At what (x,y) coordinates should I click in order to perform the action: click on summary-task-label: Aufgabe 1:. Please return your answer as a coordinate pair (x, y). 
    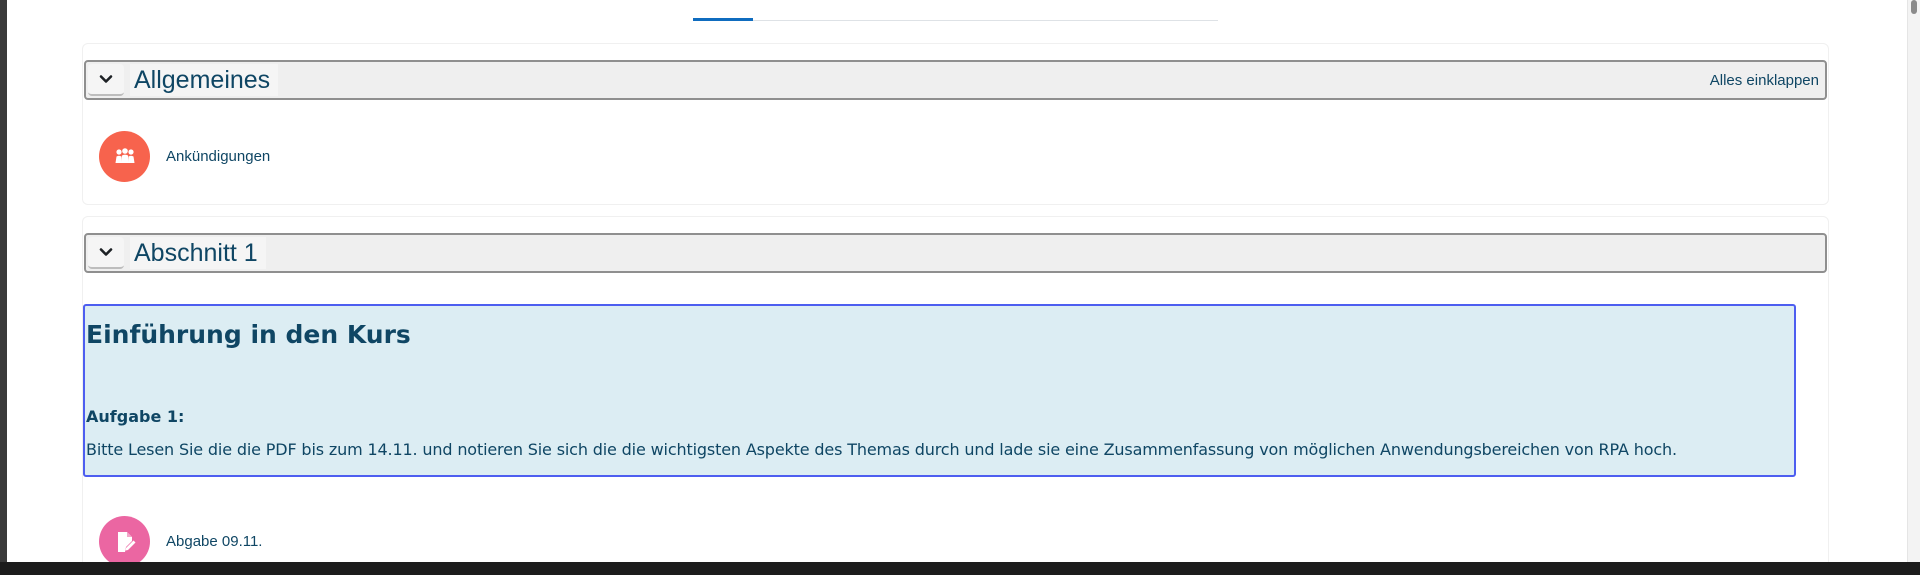
    Looking at the image, I should click on (135, 416).